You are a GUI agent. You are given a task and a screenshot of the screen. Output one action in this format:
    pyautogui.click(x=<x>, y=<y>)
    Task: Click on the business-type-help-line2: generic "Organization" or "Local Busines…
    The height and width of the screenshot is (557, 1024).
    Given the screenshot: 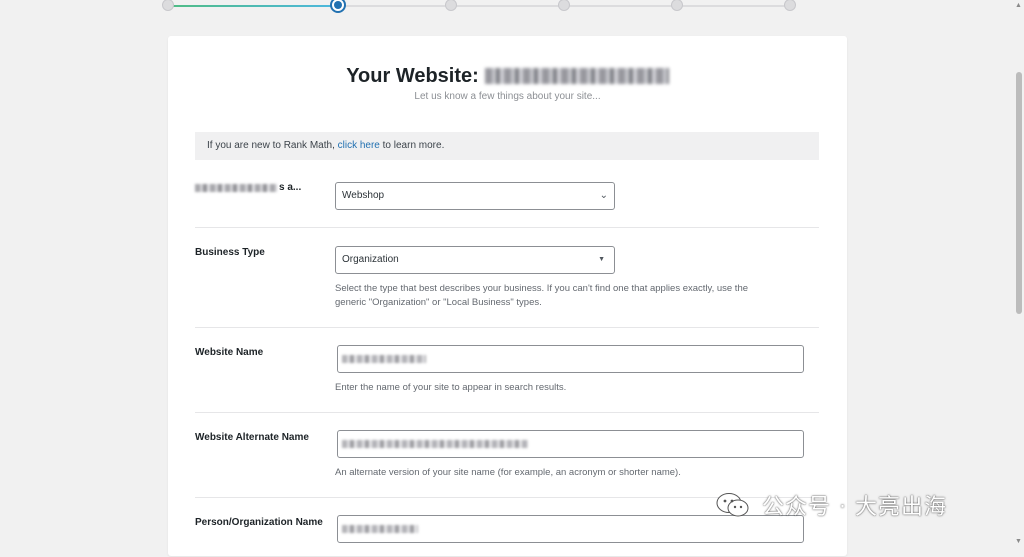 What is the action you would take?
    pyautogui.click(x=438, y=302)
    